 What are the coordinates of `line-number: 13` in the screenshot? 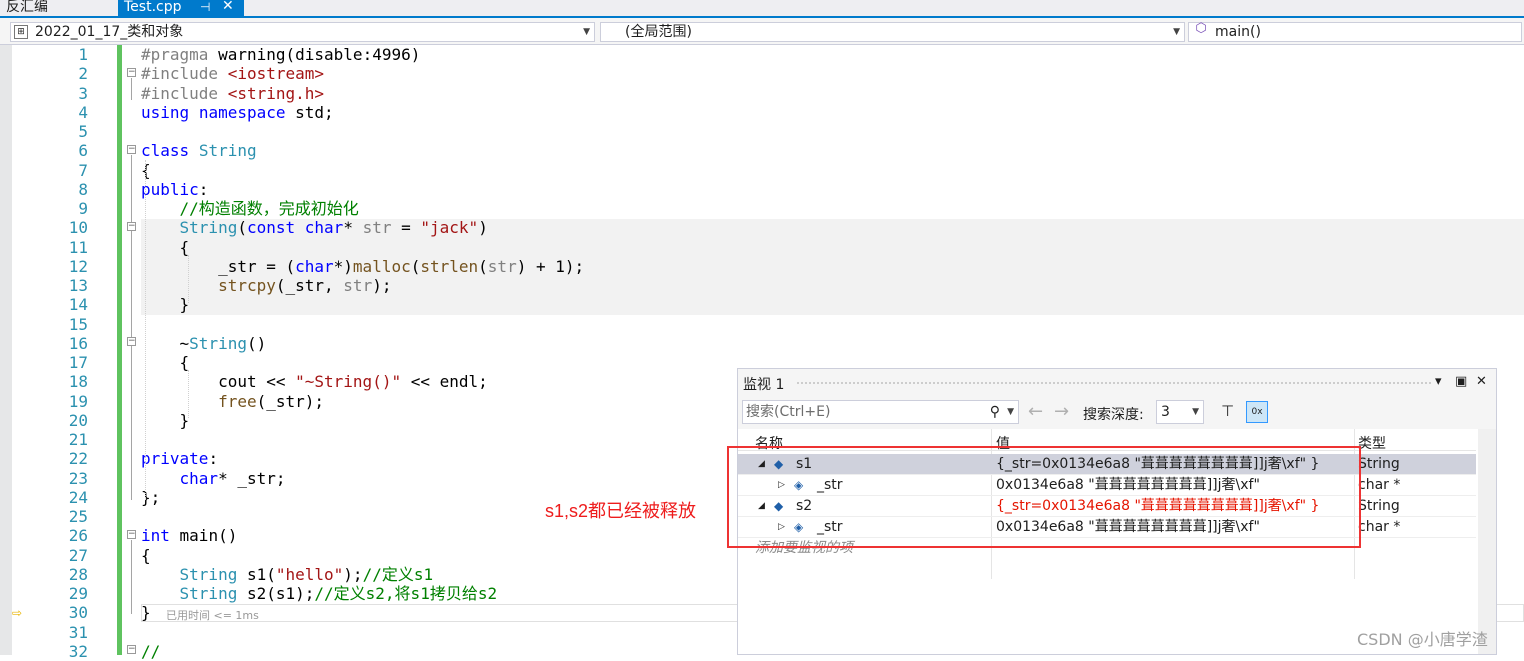 It's located at (78, 285).